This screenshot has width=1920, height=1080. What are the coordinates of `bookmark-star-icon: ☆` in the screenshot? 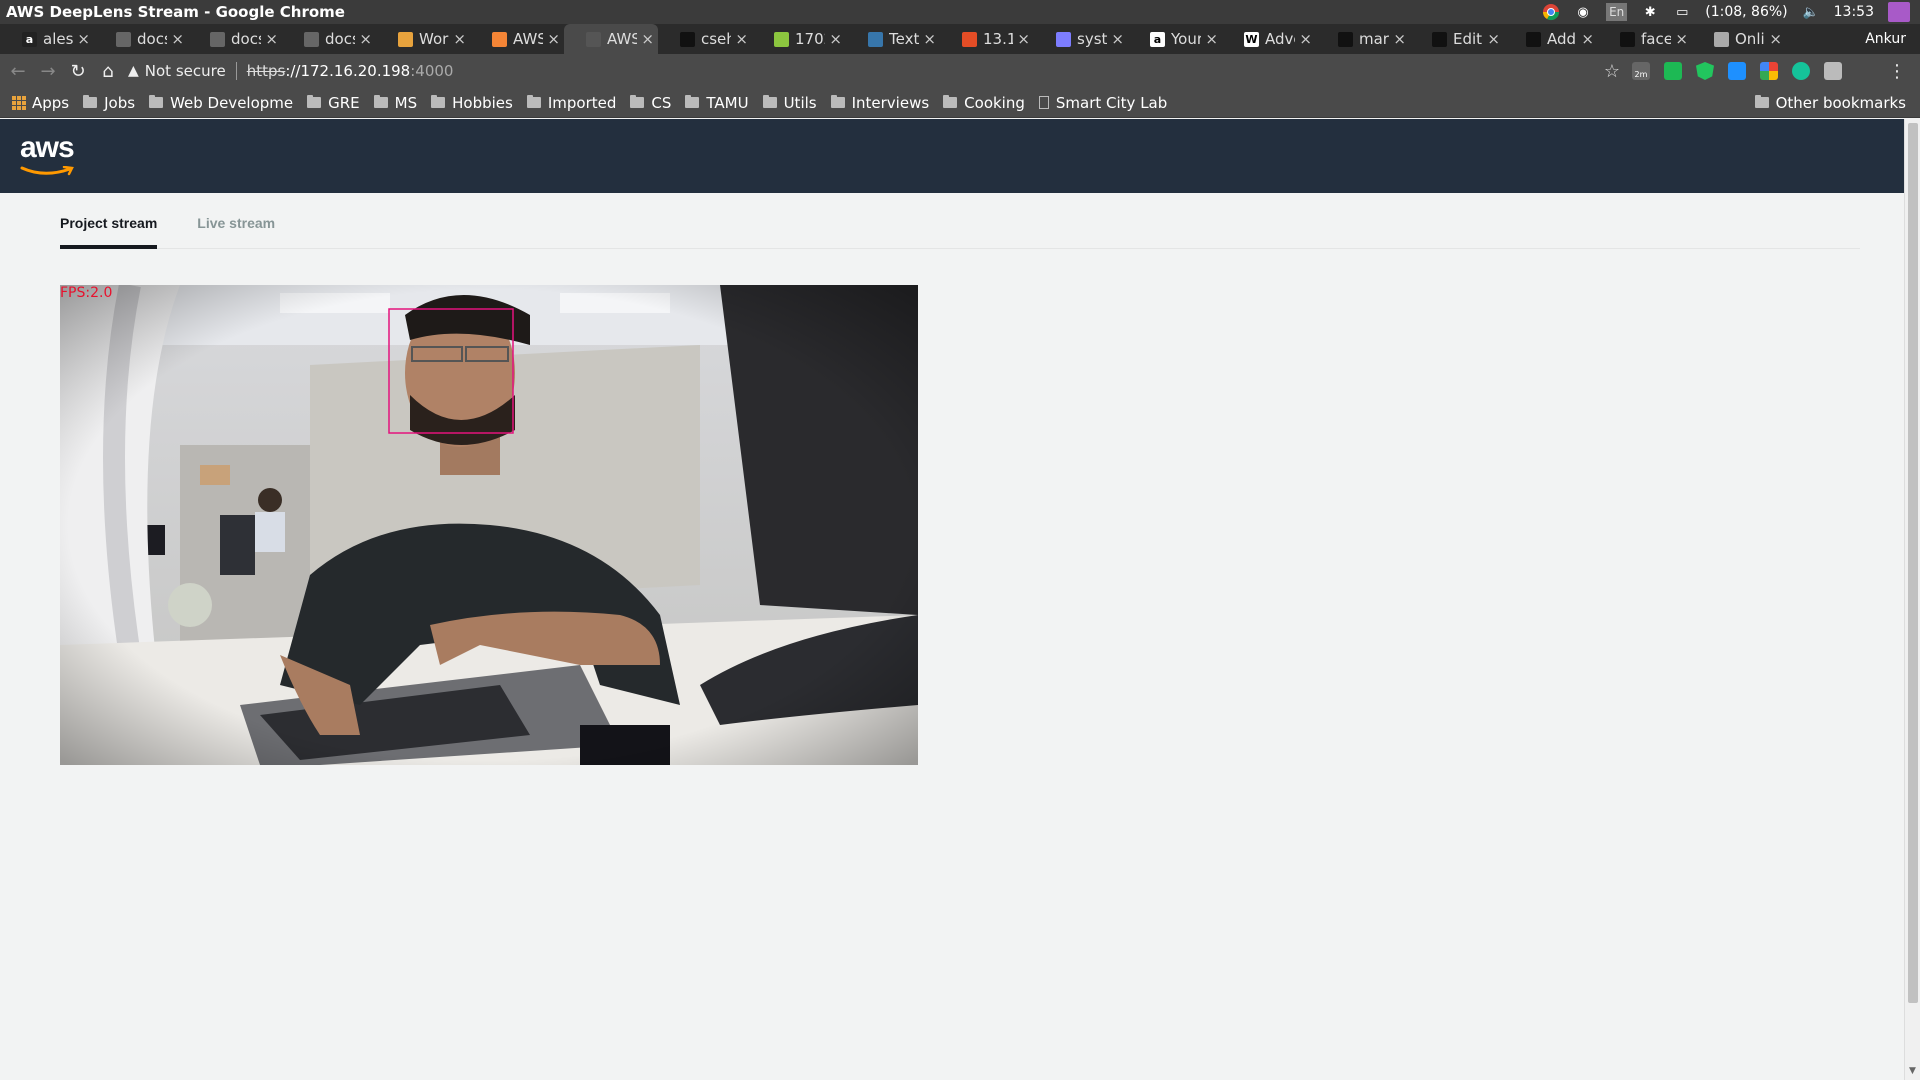 It's located at (1612, 71).